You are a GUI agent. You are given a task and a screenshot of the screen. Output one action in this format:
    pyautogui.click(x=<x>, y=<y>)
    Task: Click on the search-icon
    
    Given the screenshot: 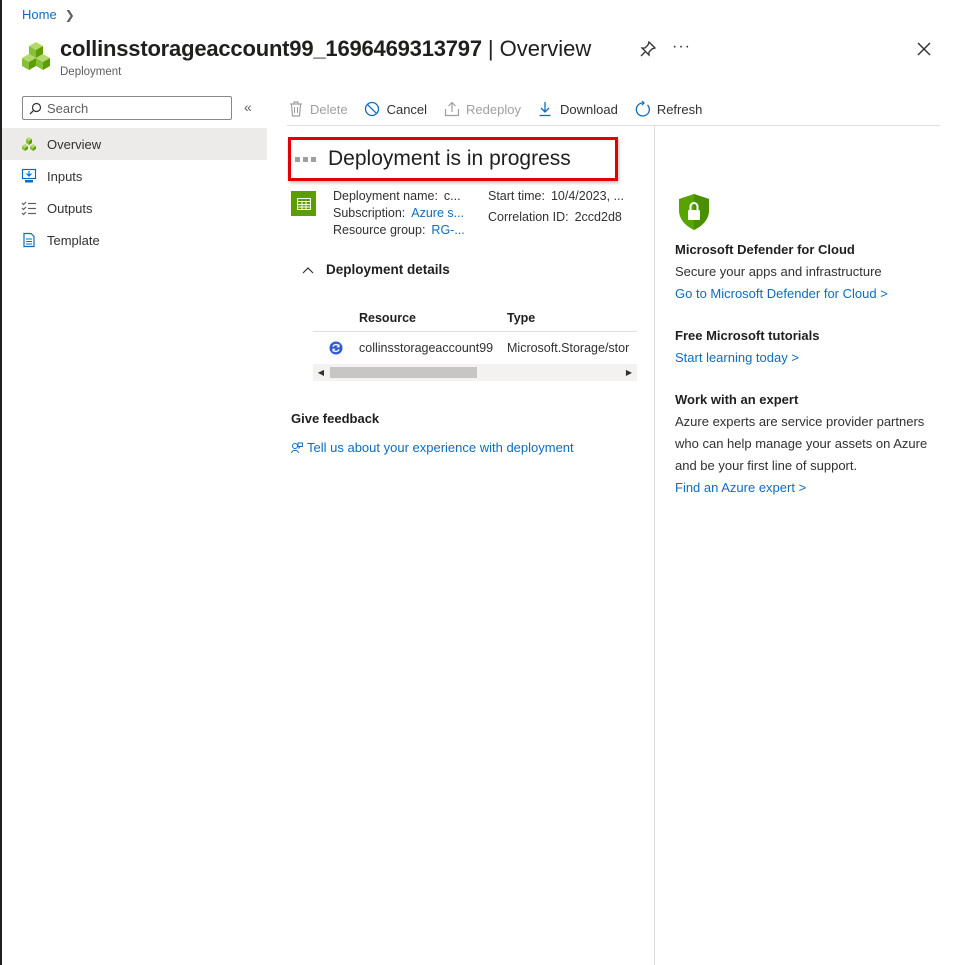 What is the action you would take?
    pyautogui.click(x=35, y=108)
    